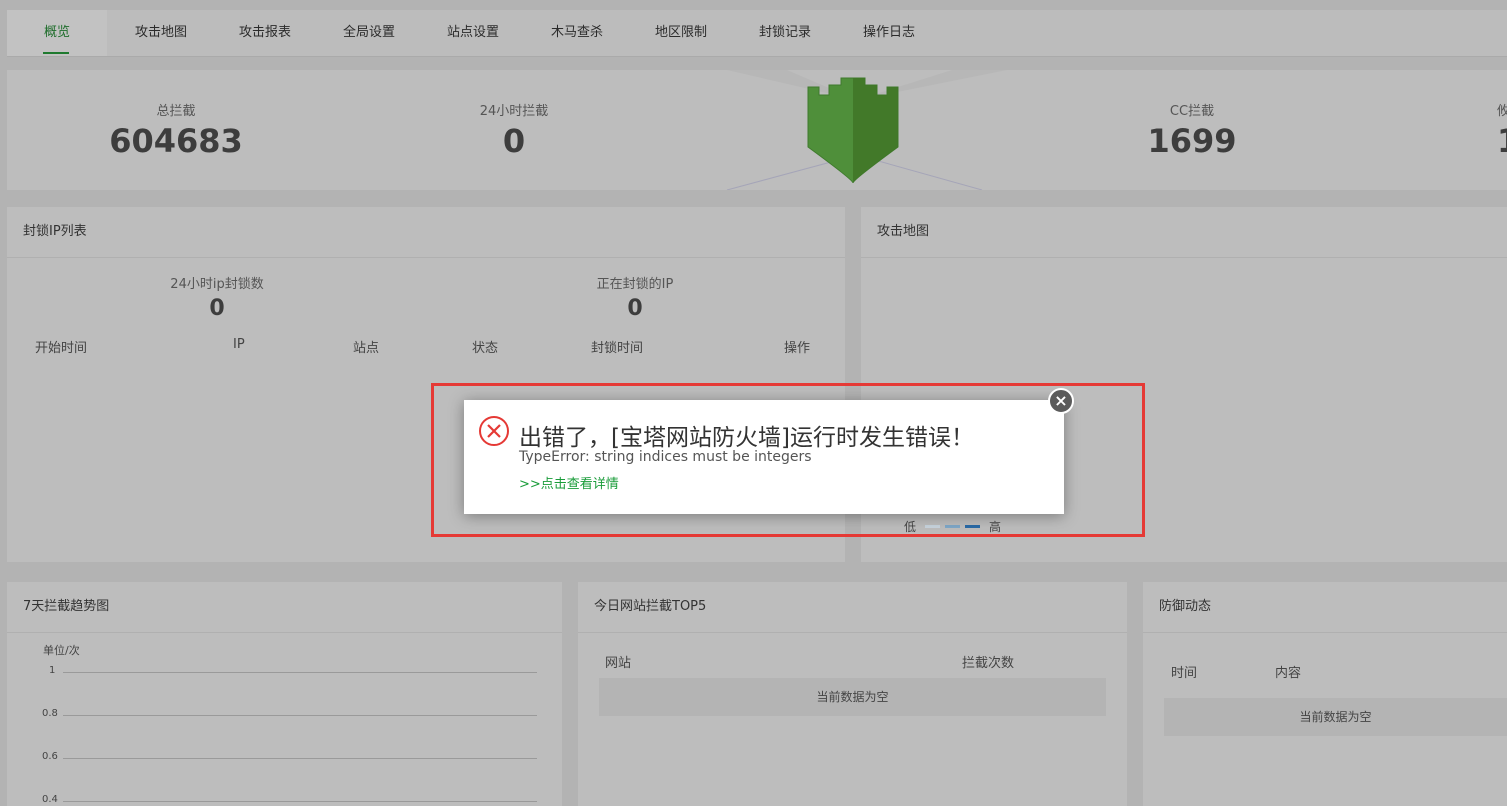  Describe the element at coordinates (161, 33) in the screenshot. I see `tab-attack-map: 攻击地图` at that location.